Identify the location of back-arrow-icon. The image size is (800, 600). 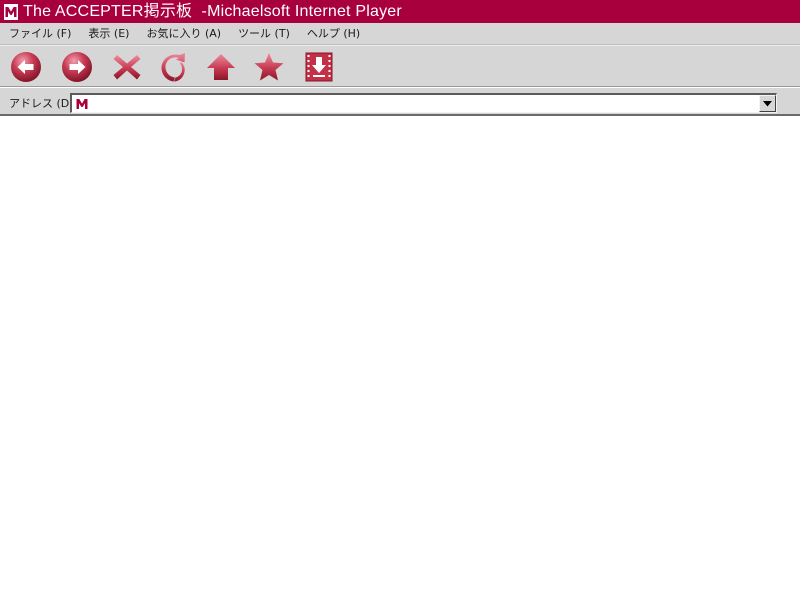
(26, 67).